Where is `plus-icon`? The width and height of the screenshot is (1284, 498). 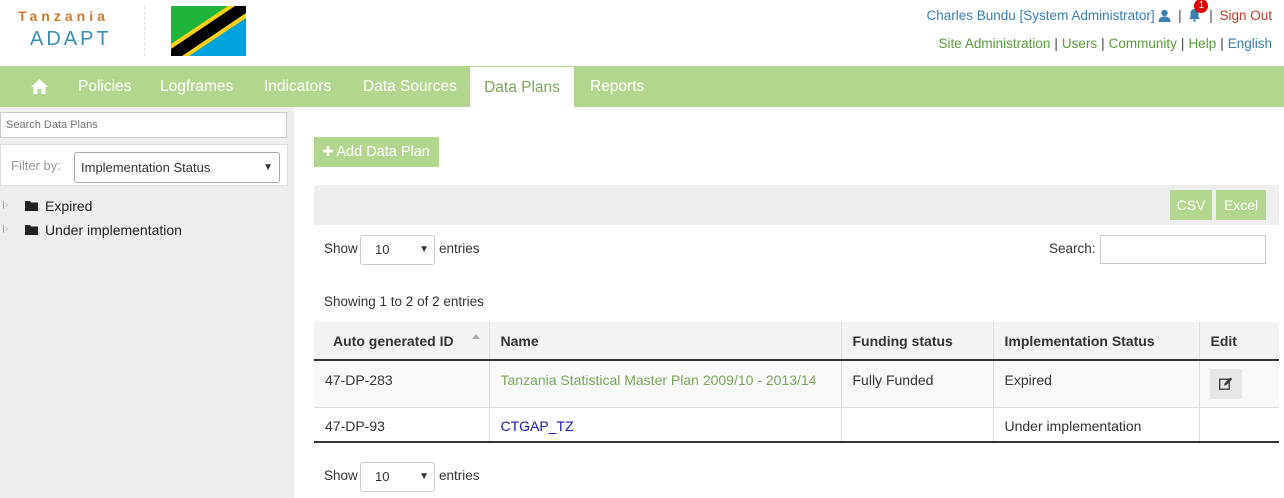 plus-icon is located at coordinates (328, 151).